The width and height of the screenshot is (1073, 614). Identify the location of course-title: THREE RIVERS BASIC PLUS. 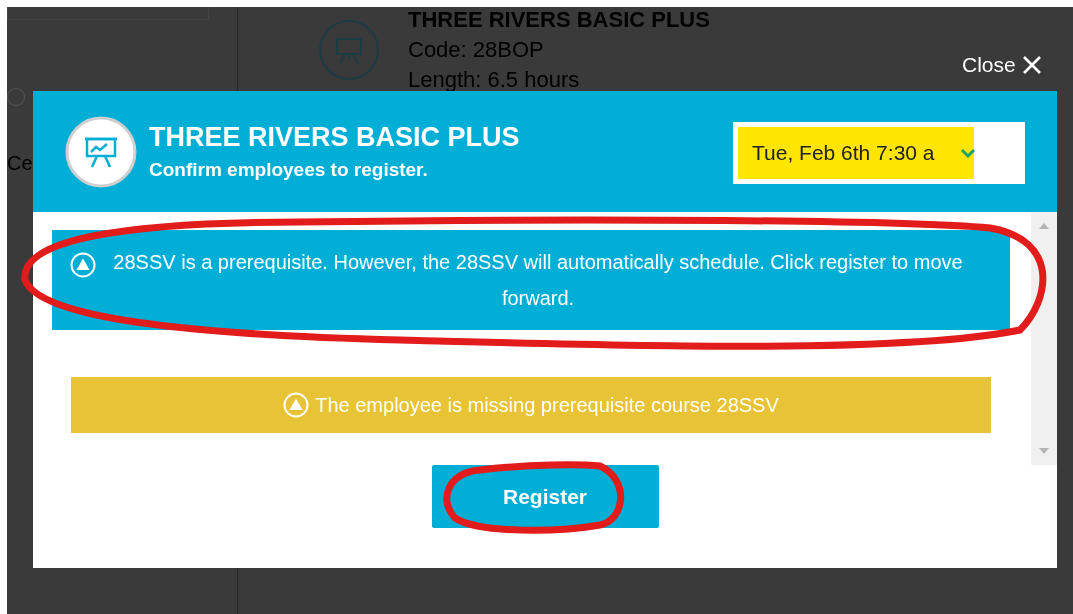
(559, 20).